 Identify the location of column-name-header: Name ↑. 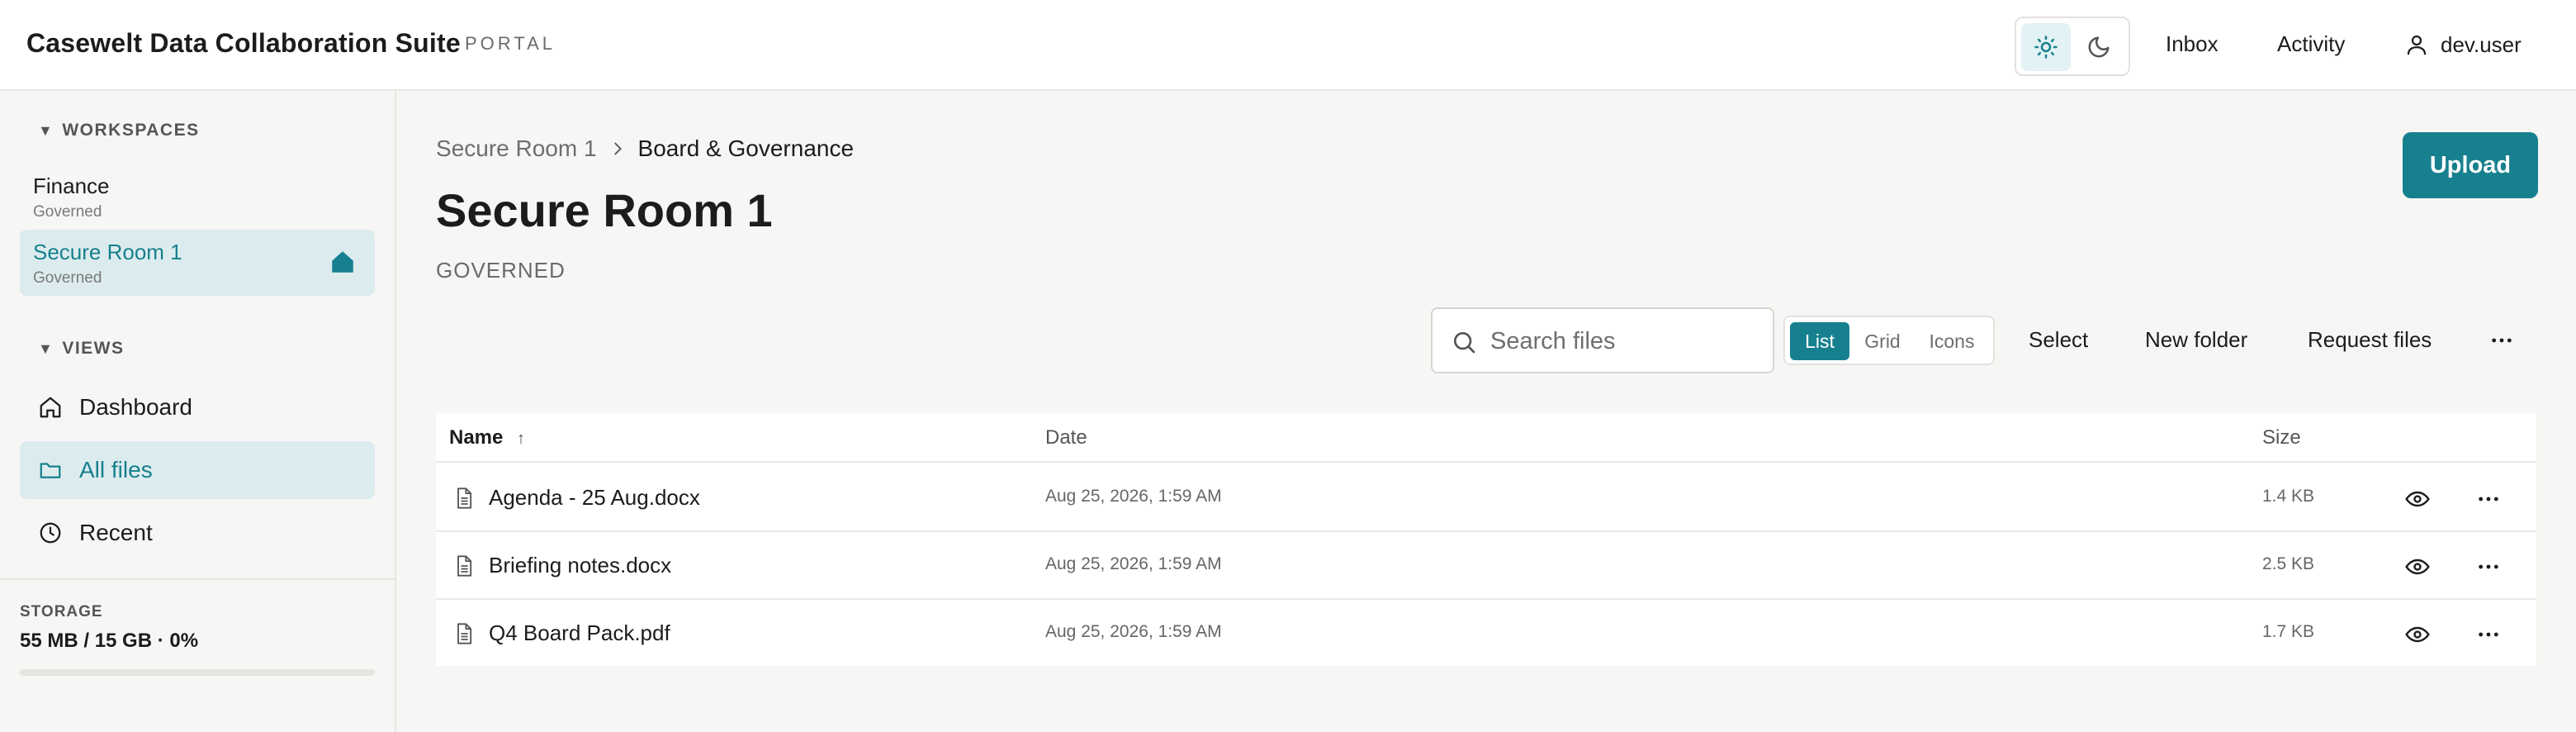
(487, 437).